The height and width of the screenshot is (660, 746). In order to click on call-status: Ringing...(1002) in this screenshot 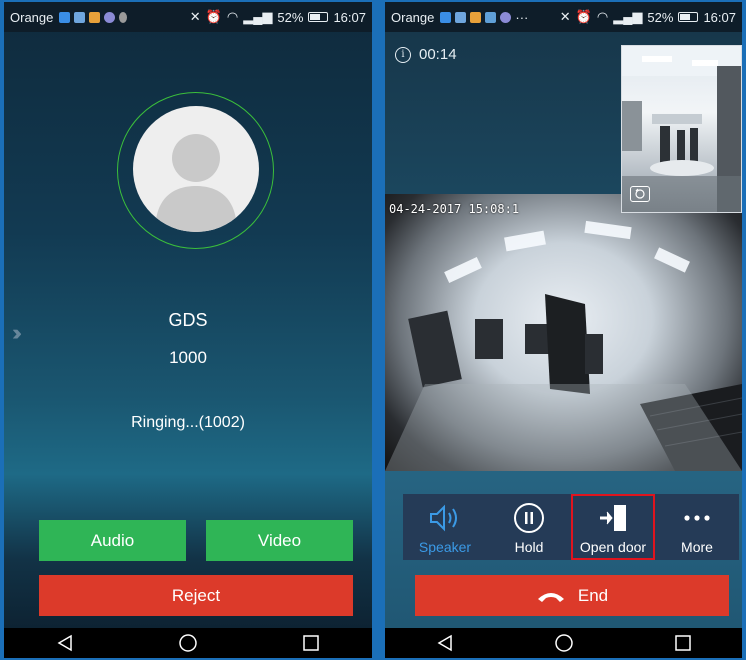, I will do `click(188, 422)`.